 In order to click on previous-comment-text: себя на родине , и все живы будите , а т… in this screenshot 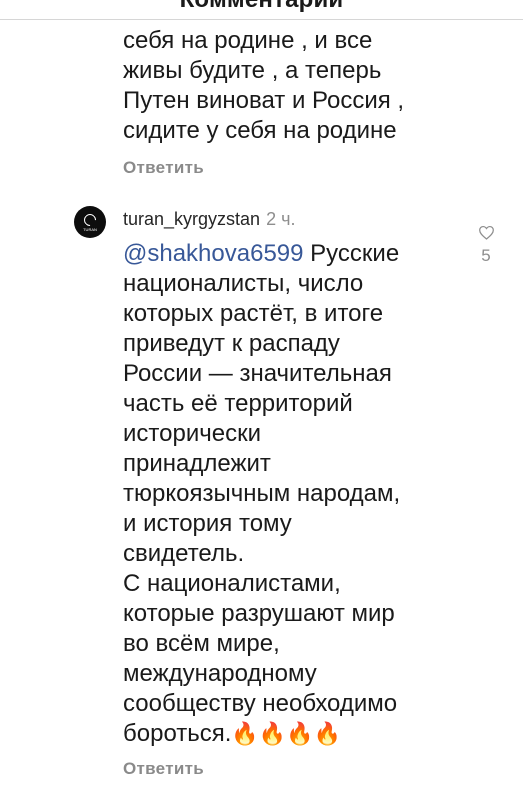, I will do `click(264, 85)`.